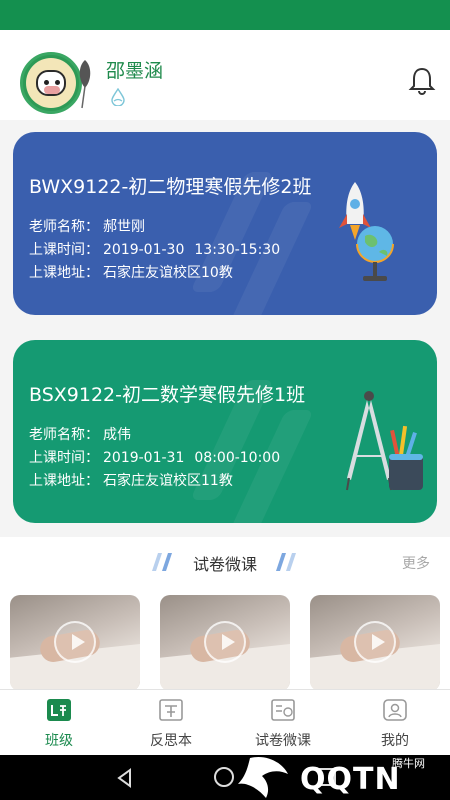  What do you see at coordinates (283, 710) in the screenshot?
I see `exam-video-icon` at bounding box center [283, 710].